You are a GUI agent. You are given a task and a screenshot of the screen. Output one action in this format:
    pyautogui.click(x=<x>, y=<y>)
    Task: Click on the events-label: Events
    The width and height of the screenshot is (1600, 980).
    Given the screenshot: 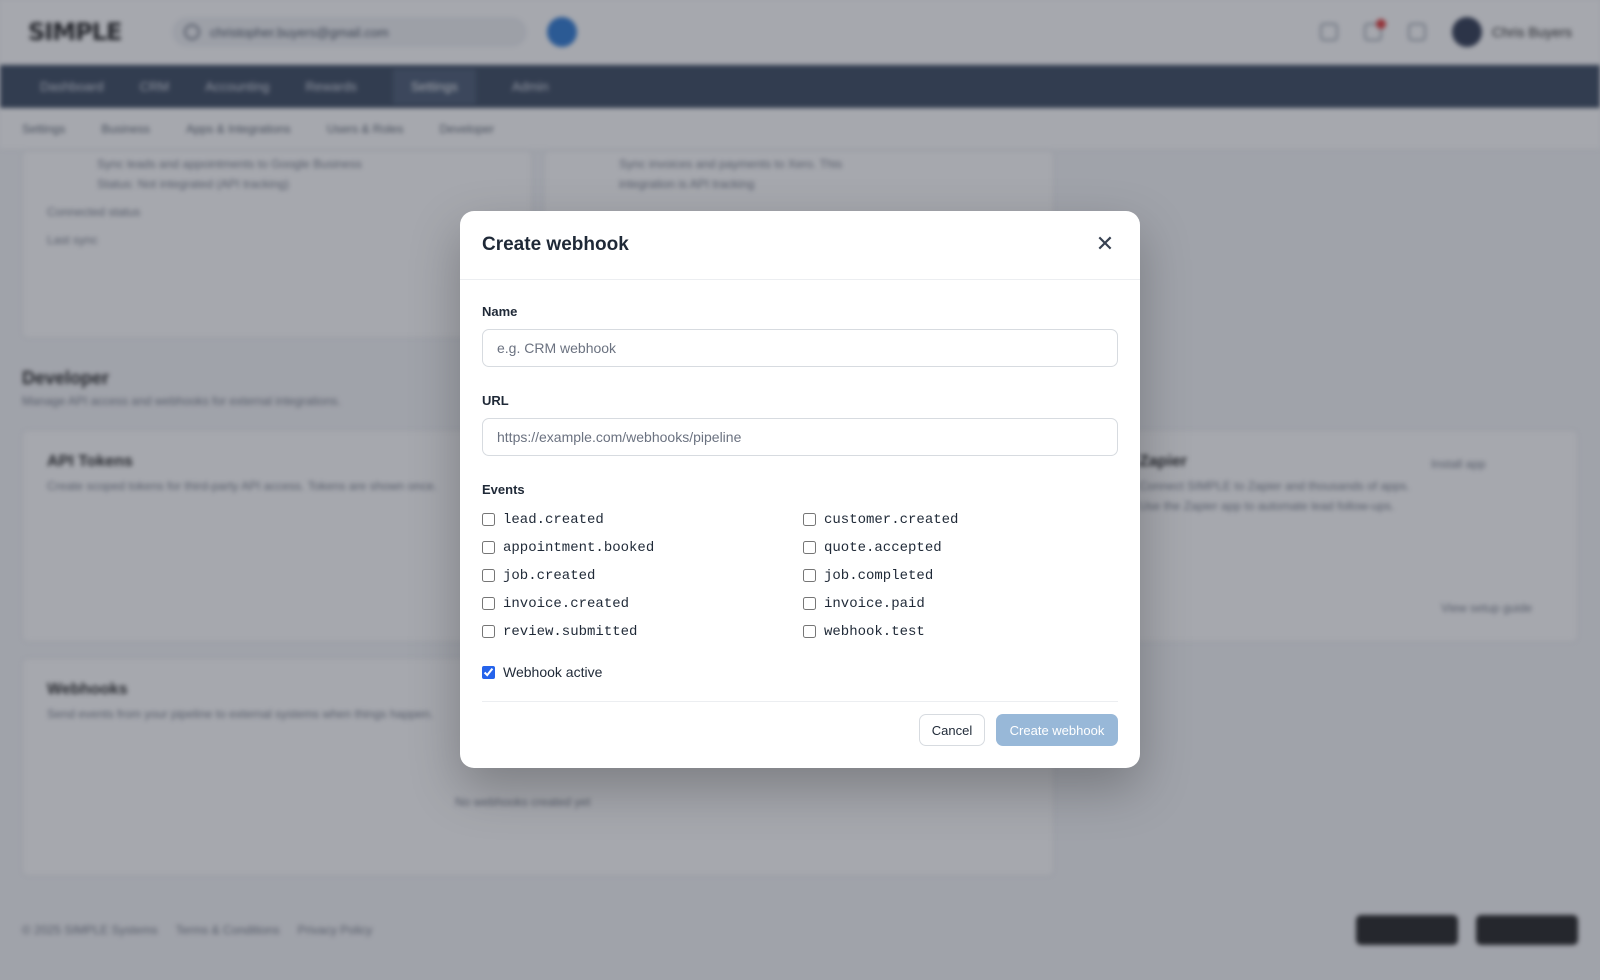 What is the action you would take?
    pyautogui.click(x=503, y=489)
    